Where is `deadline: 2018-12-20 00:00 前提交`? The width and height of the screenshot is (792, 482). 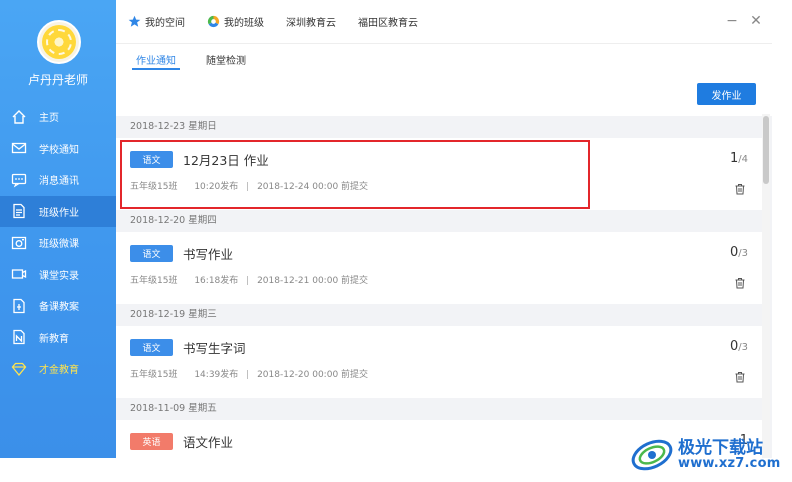 deadline: 2018-12-20 00:00 前提交 is located at coordinates (313, 375).